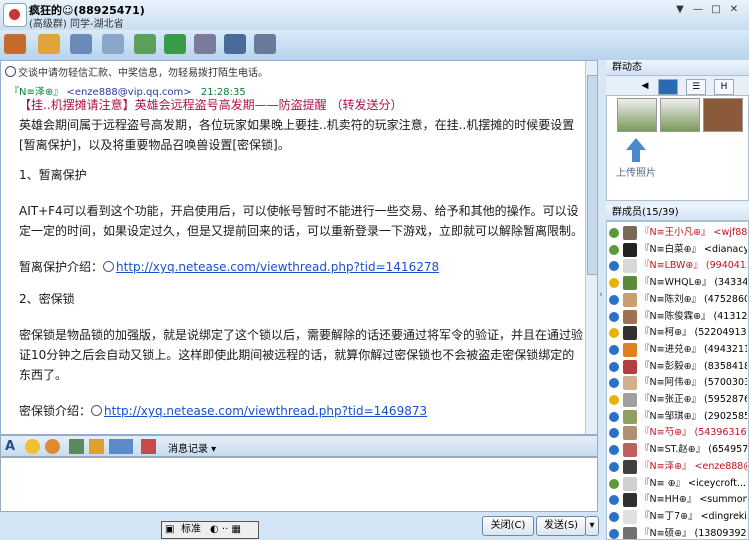 Image resolution: width=749 pixels, height=540 pixels. What do you see at coordinates (727, 450) in the screenshot?
I see `member-extra: (654957175)` at bounding box center [727, 450].